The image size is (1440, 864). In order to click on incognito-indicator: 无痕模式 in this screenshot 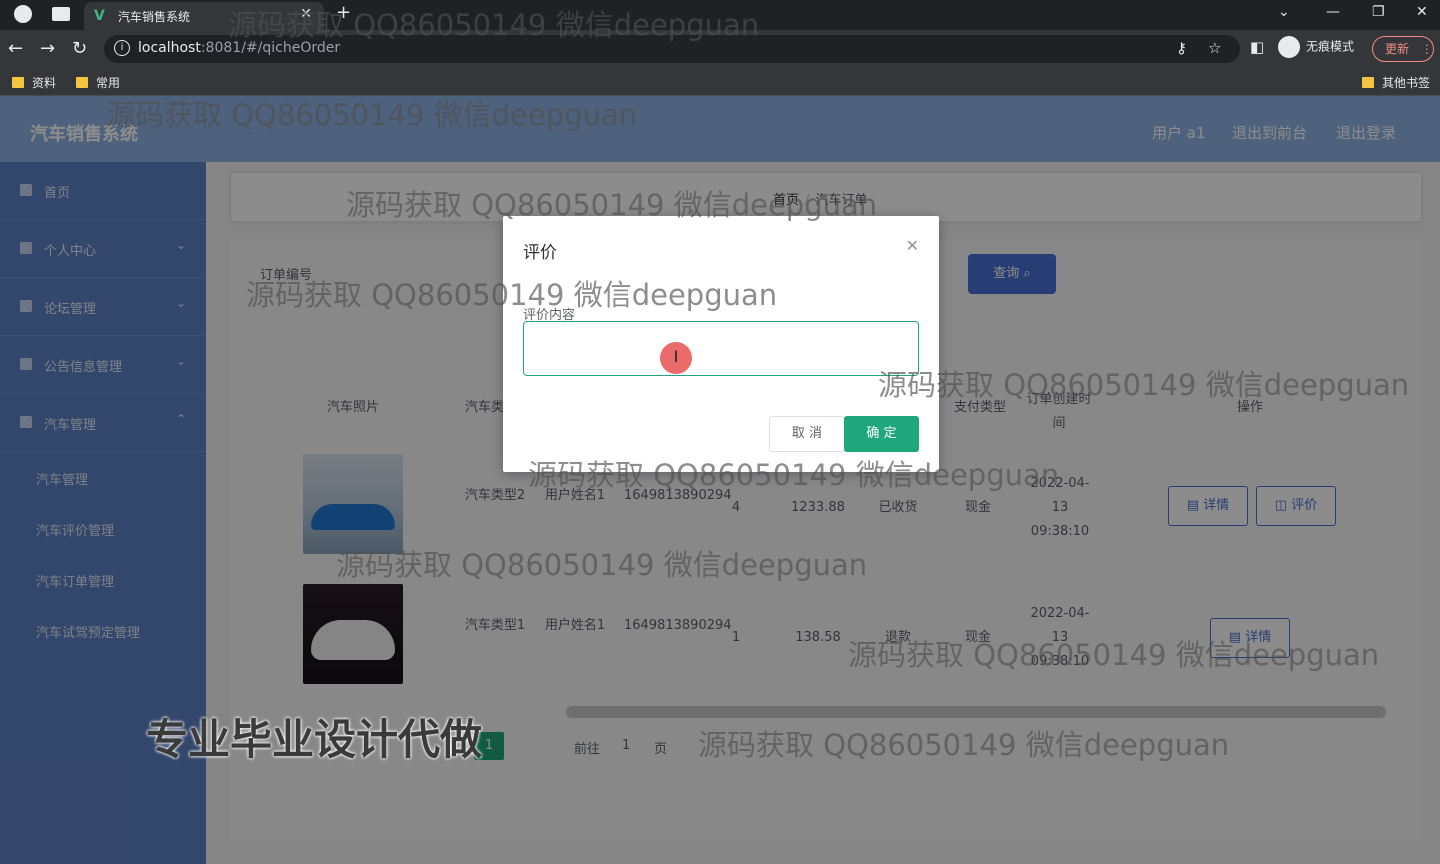, I will do `click(1316, 47)`.